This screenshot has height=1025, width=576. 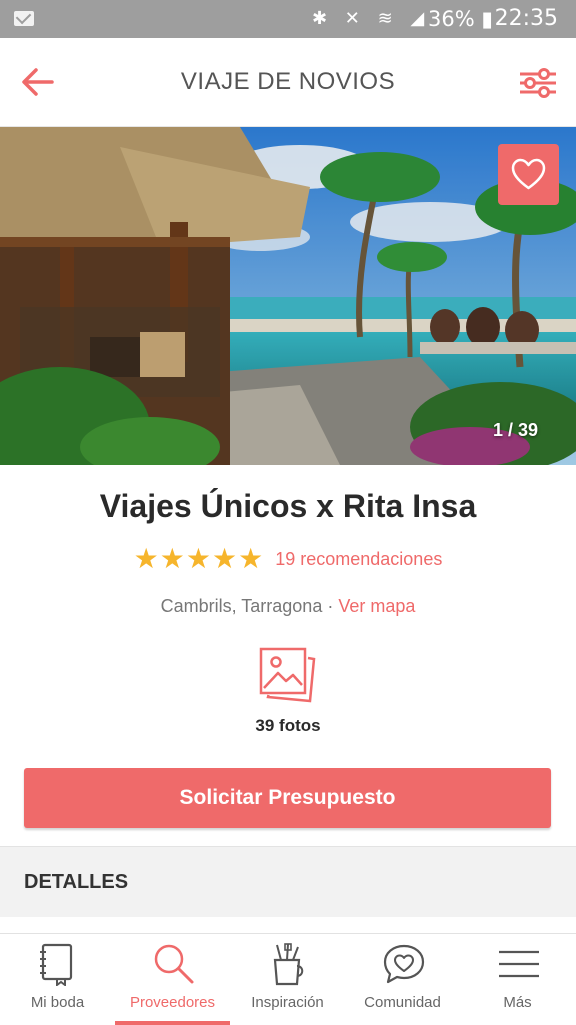 I want to click on mail-icon, so click(x=24, y=18).